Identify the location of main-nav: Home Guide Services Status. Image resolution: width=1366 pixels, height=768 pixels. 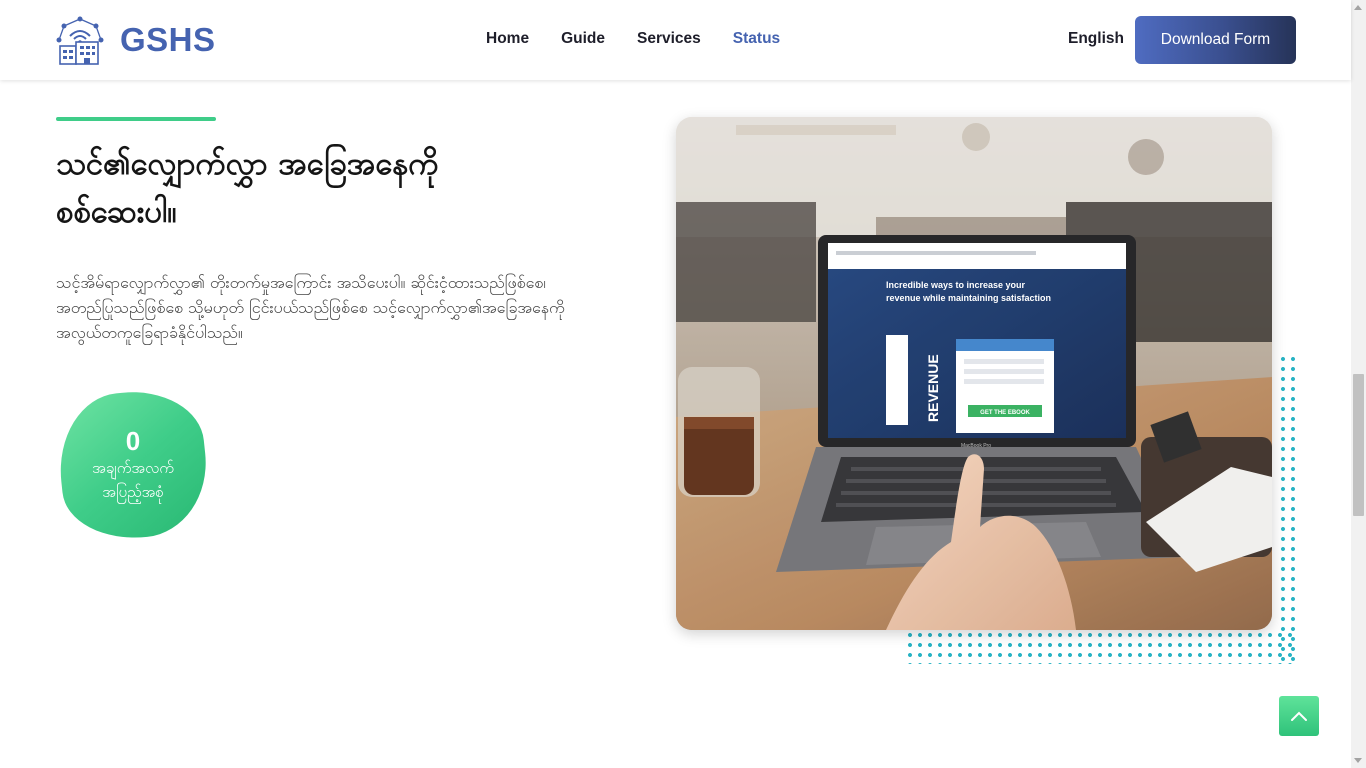
(649, 39).